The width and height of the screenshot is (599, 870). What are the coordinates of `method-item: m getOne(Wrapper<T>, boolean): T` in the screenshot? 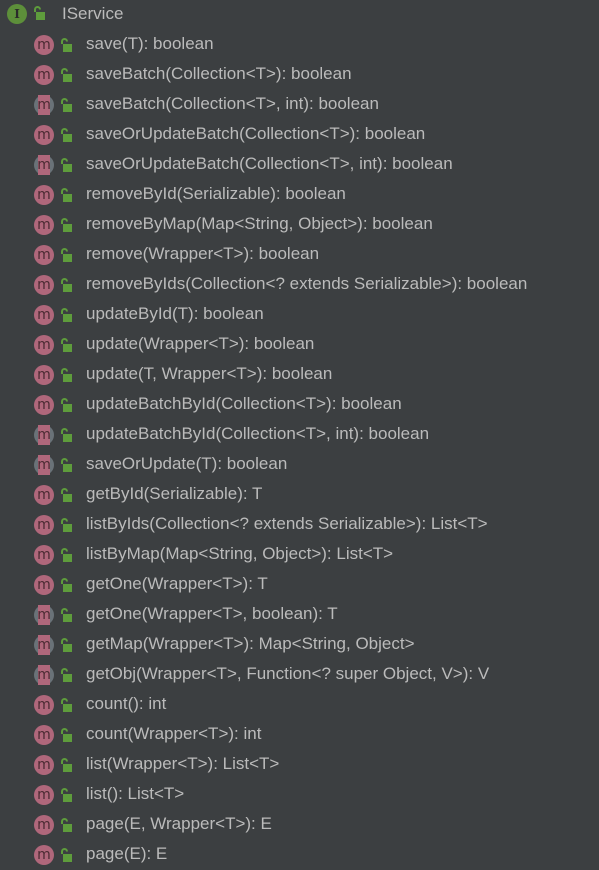 It's located at (299, 615).